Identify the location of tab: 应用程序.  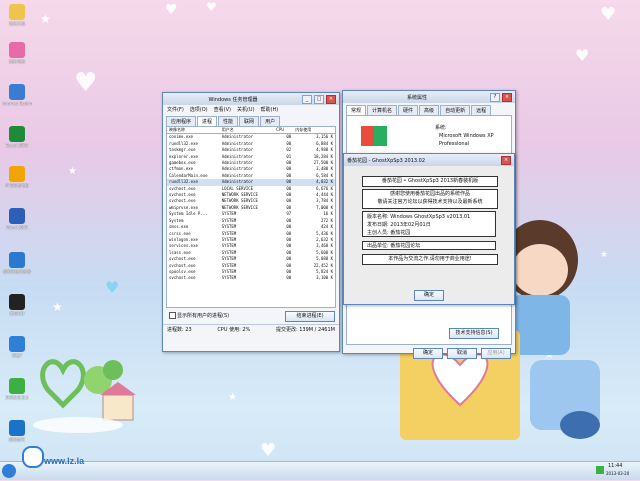
(181, 121).